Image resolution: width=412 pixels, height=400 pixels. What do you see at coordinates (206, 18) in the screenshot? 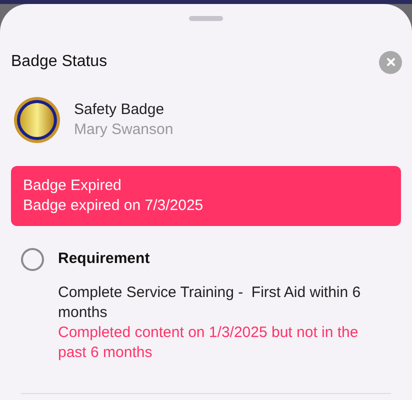
I see `drag-handle` at bounding box center [206, 18].